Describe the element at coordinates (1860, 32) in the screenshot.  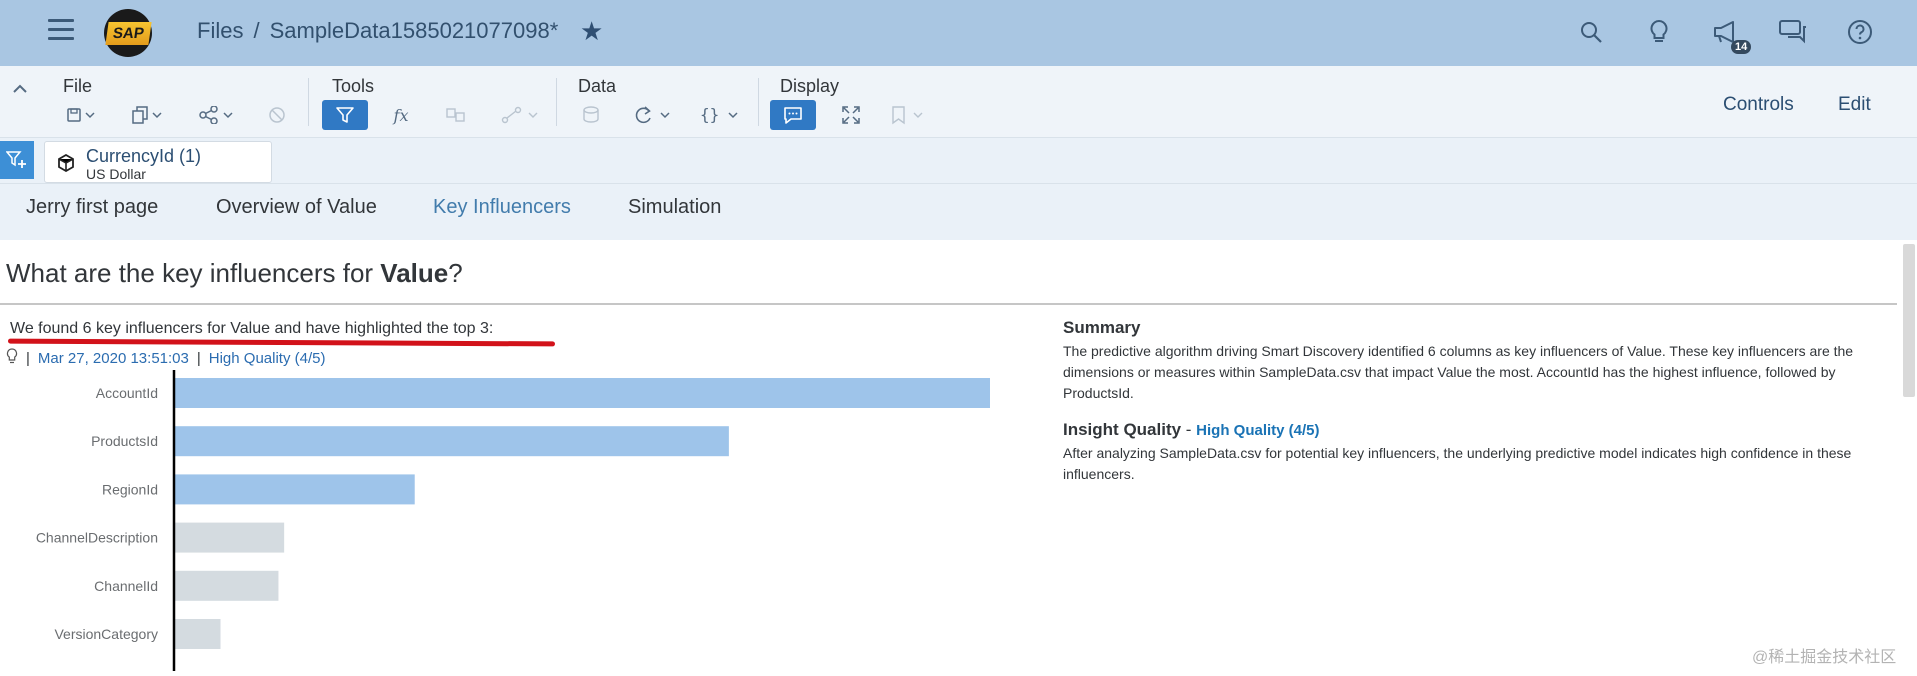
I see `help-icon` at that location.